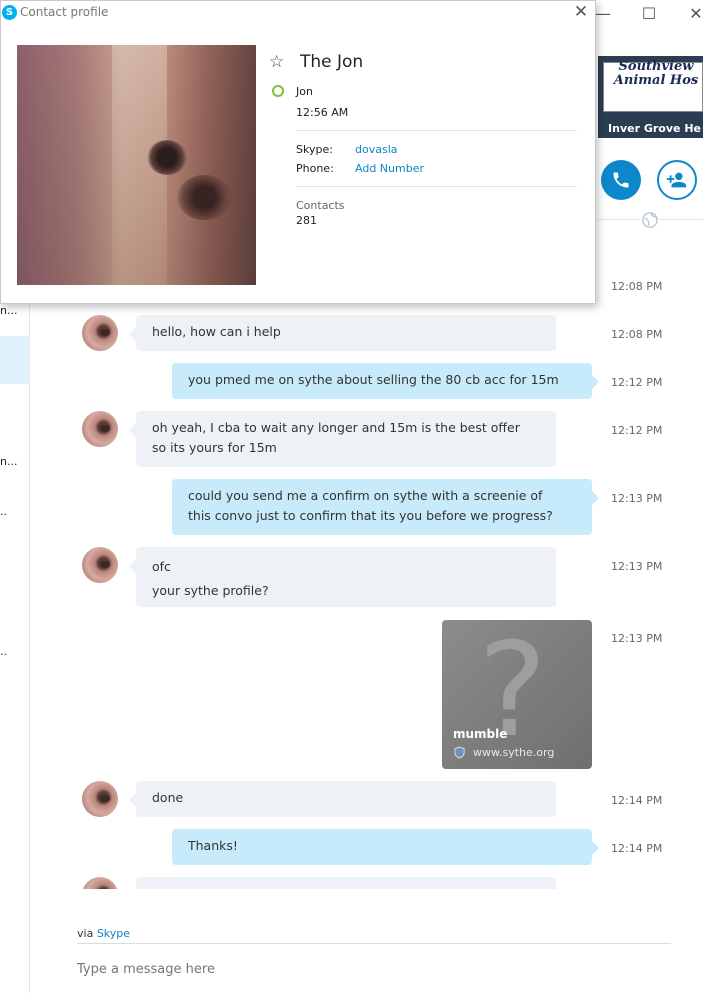 This screenshot has height=993, width=703. I want to click on contact-username: Jon, so click(304, 91).